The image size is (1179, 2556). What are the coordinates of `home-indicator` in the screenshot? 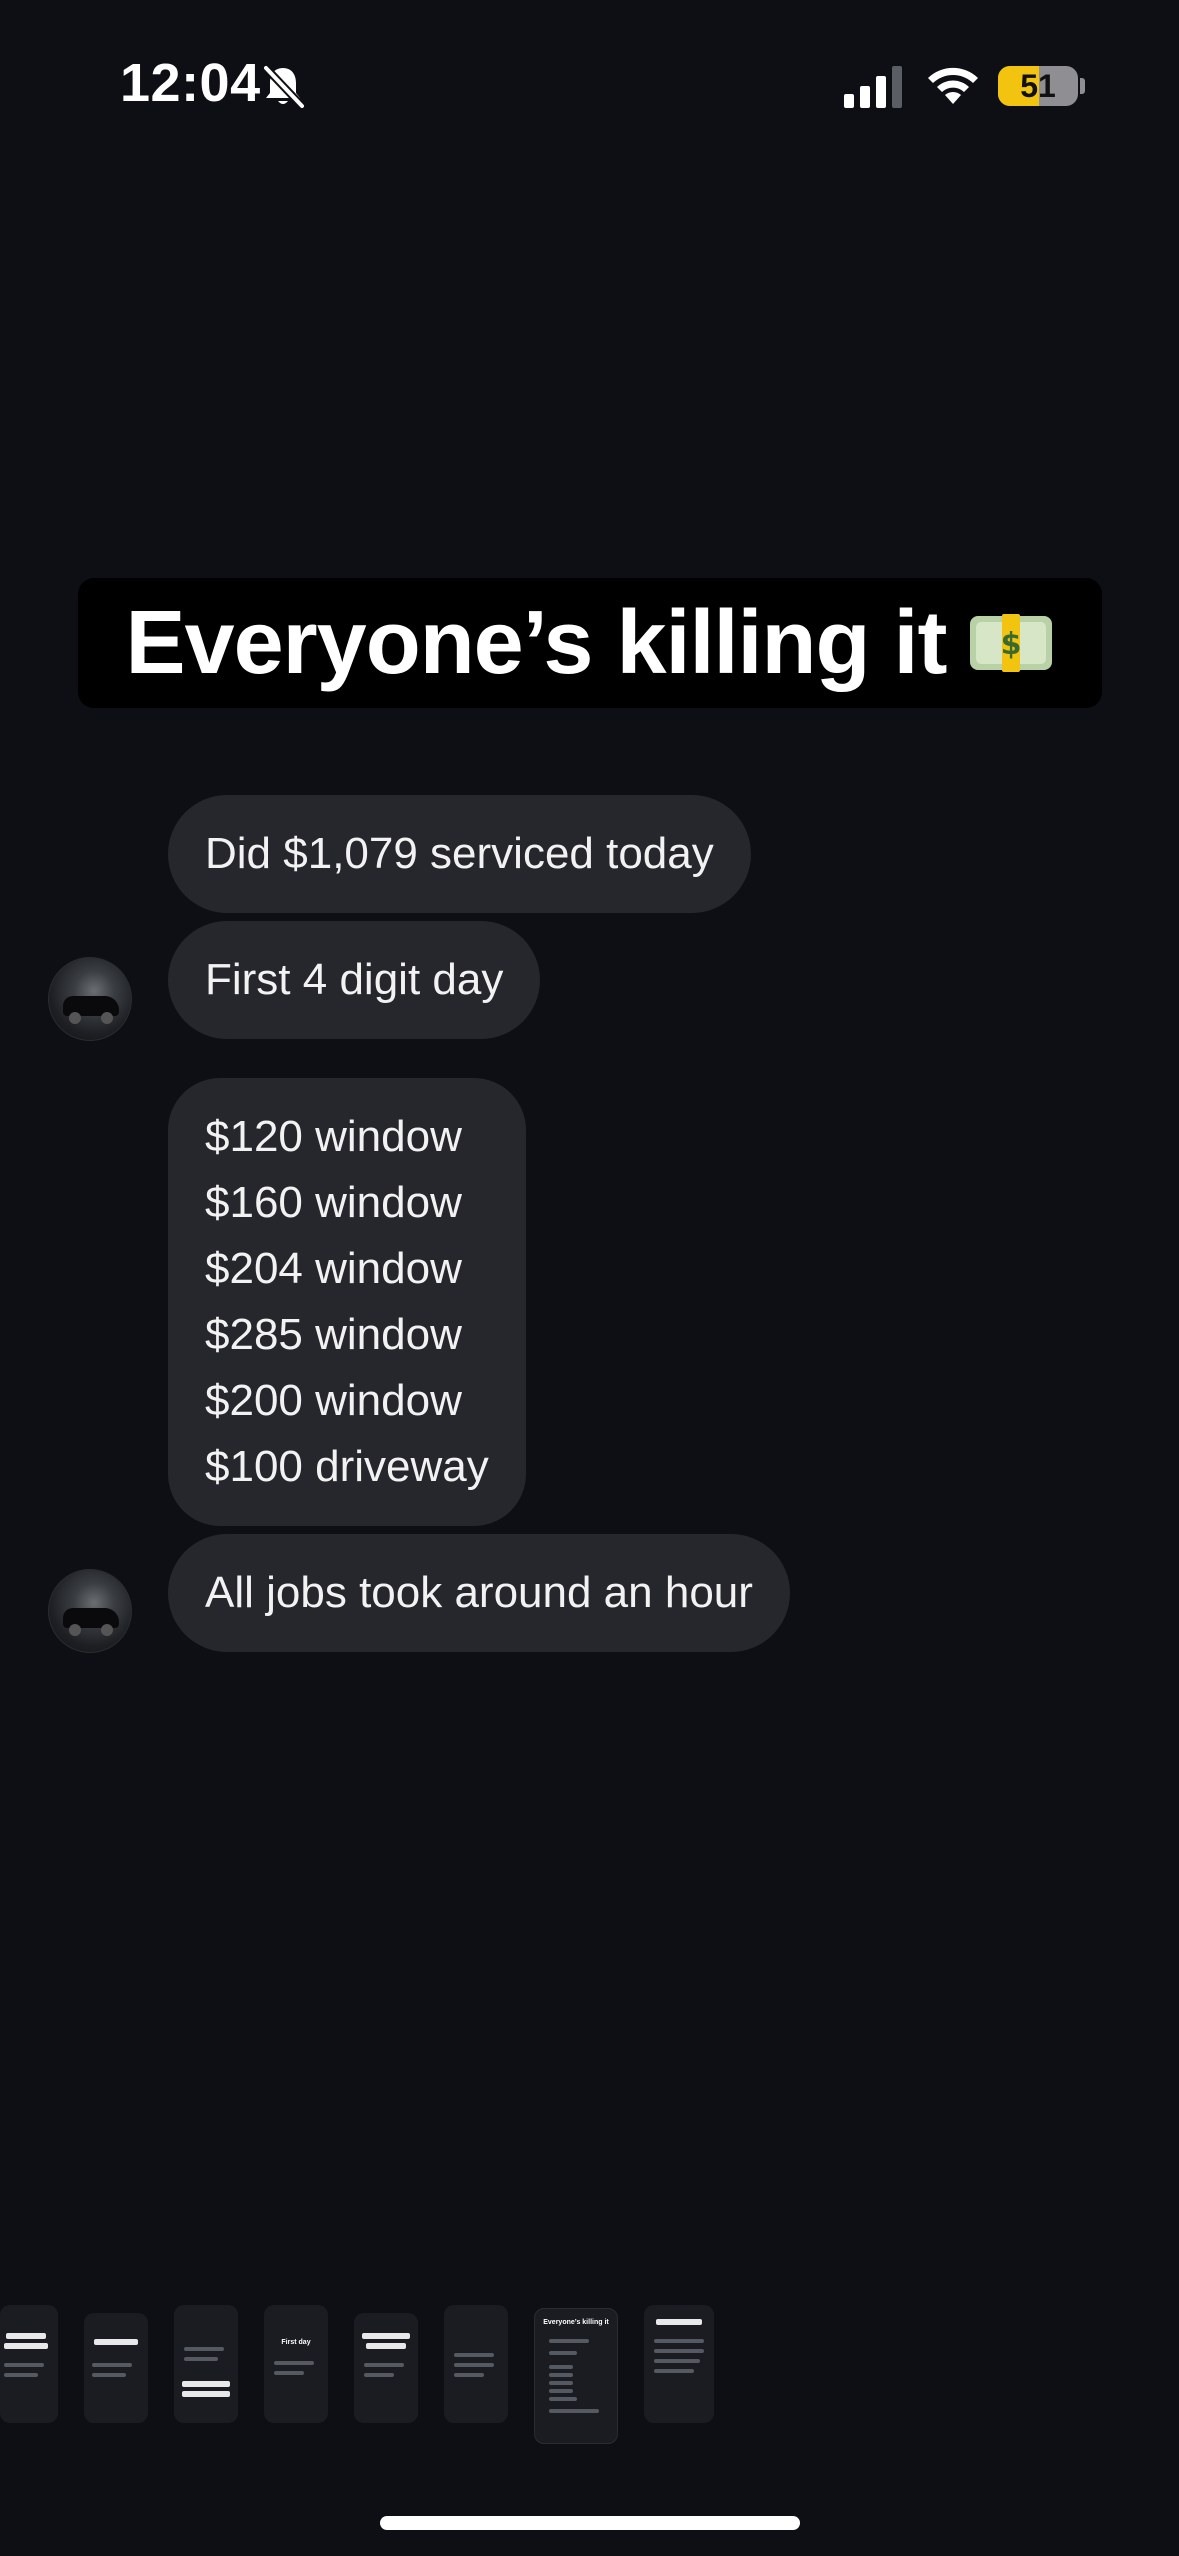 It's located at (590, 2523).